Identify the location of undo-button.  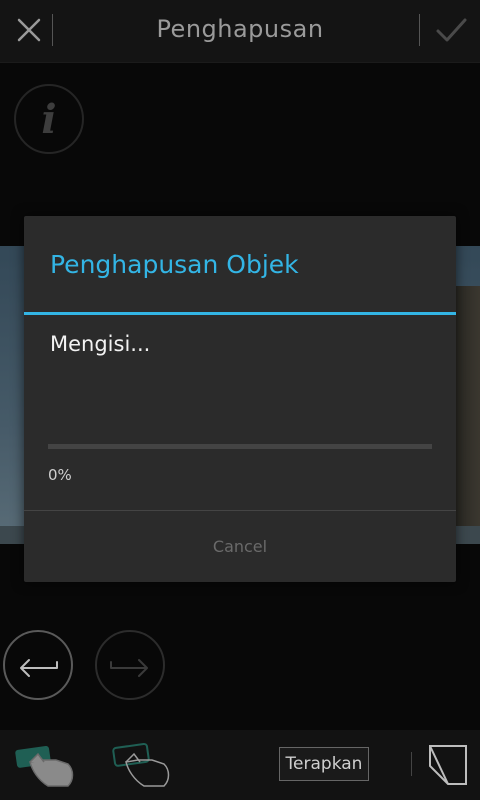
(38, 665).